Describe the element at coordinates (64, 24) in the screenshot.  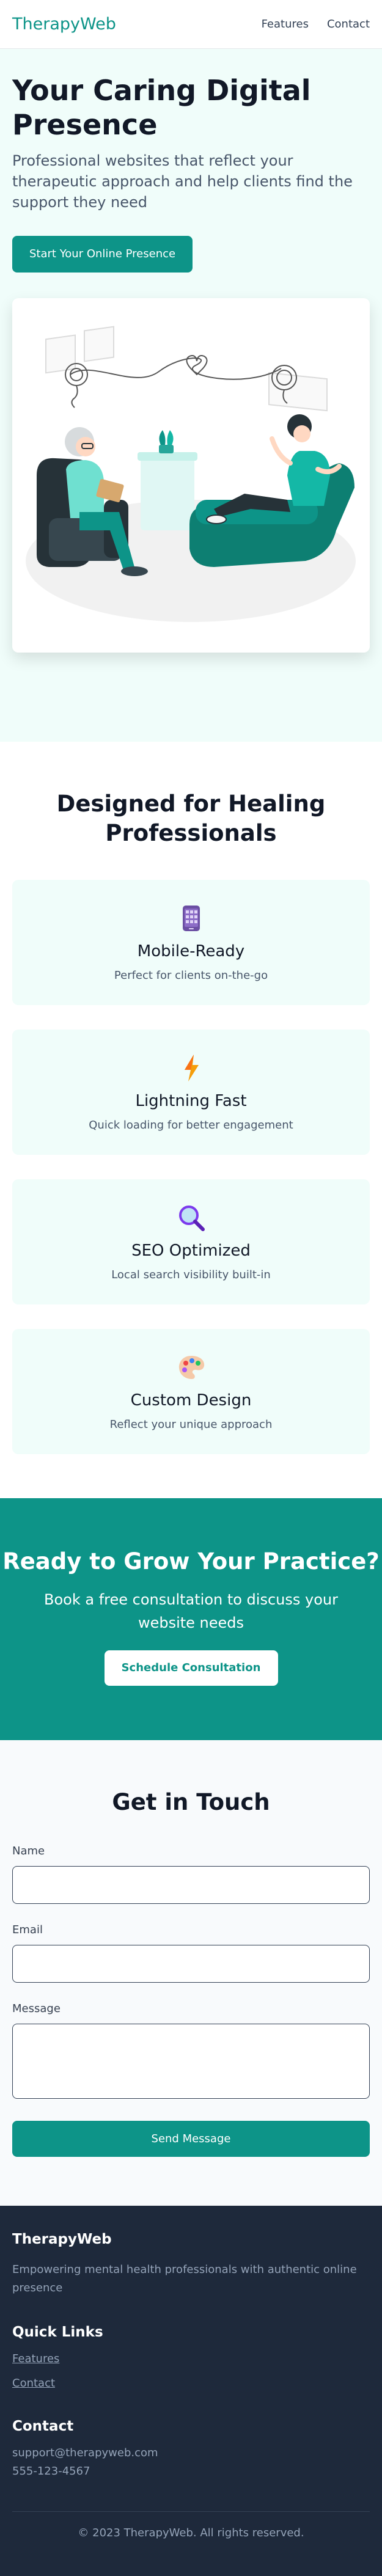
I see `logo: TherapyWeb` at that location.